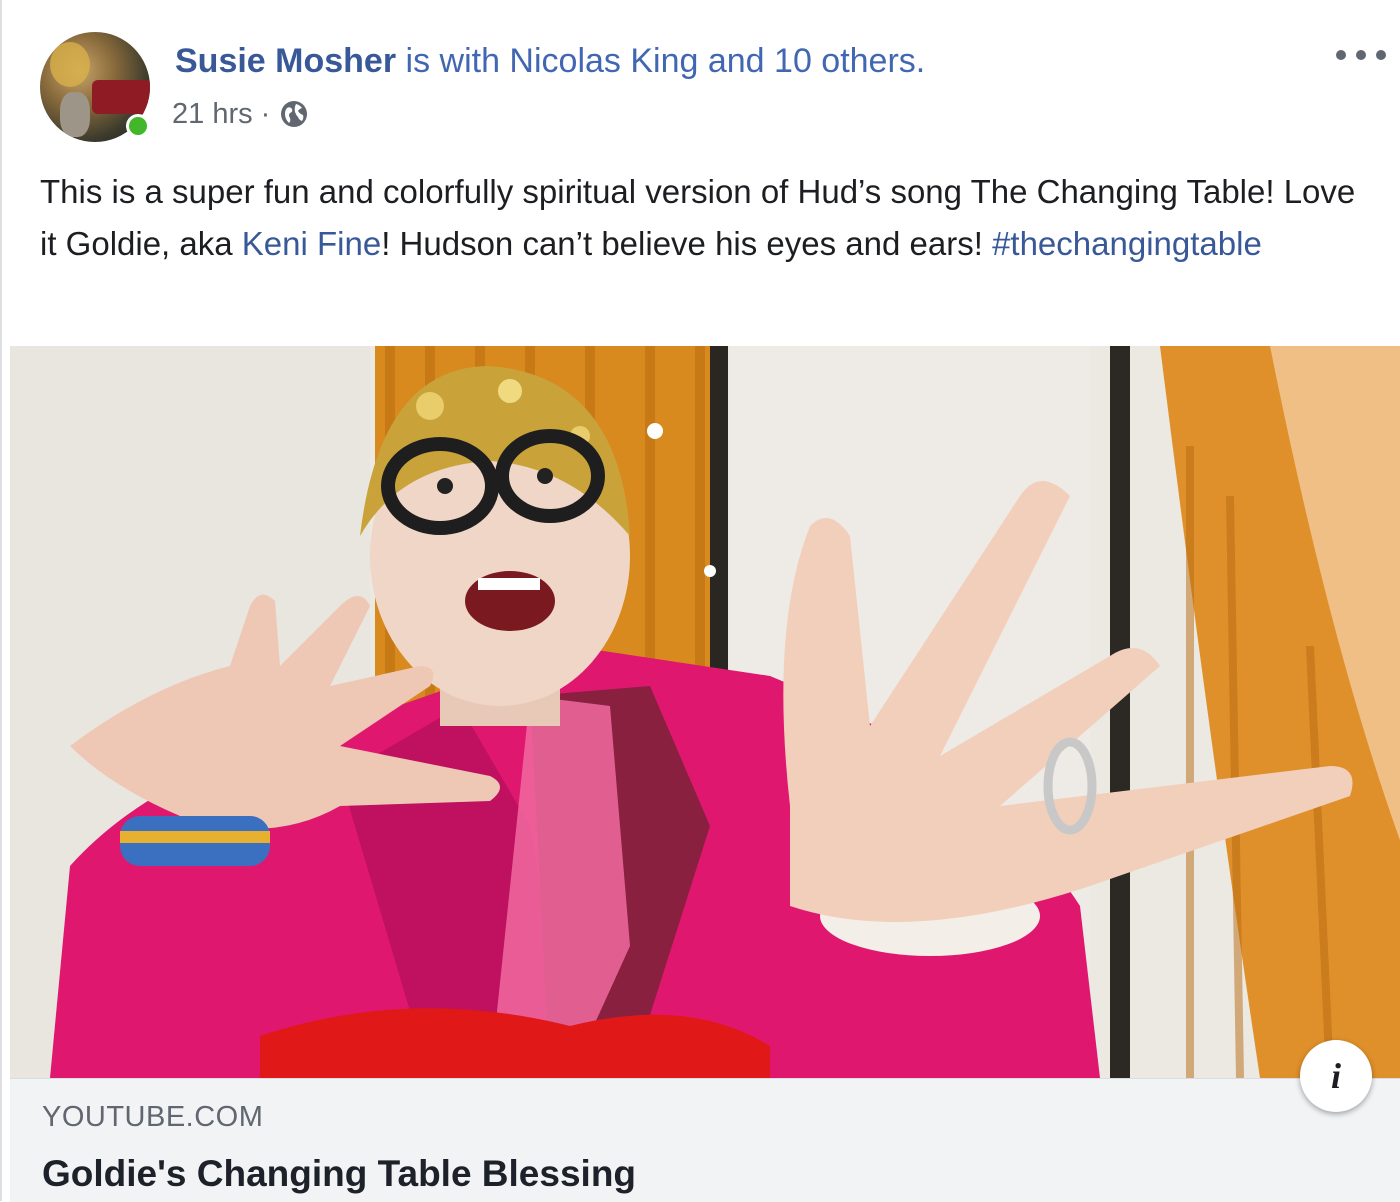  What do you see at coordinates (138, 126) in the screenshot?
I see `online-status-indicator` at bounding box center [138, 126].